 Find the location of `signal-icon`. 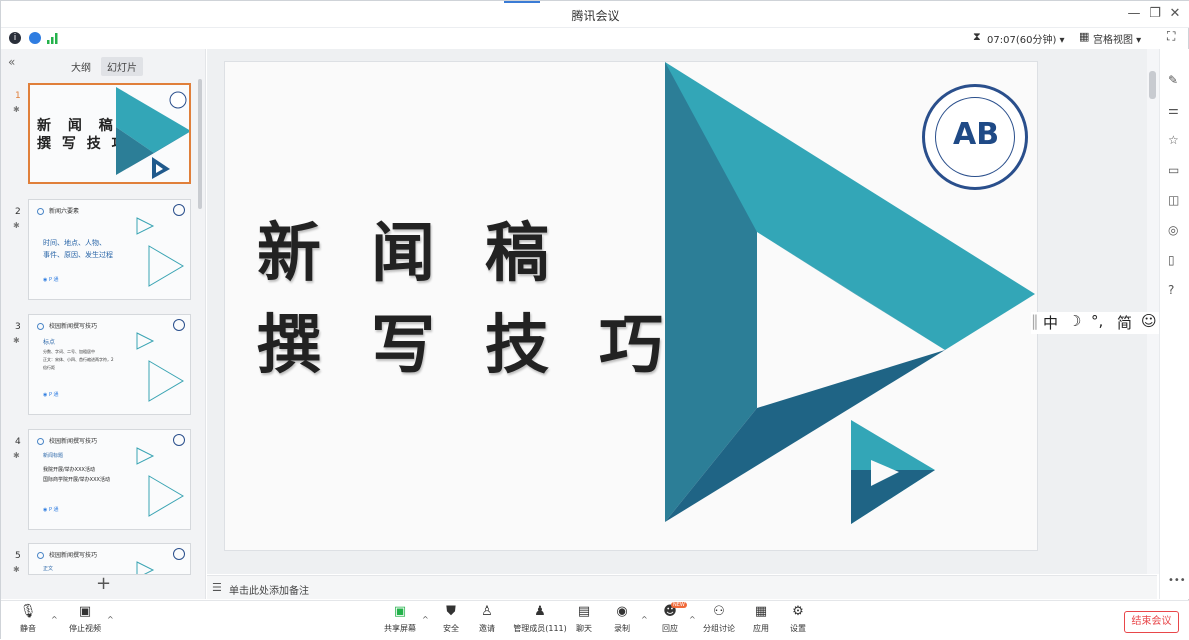

signal-icon is located at coordinates (53, 38).